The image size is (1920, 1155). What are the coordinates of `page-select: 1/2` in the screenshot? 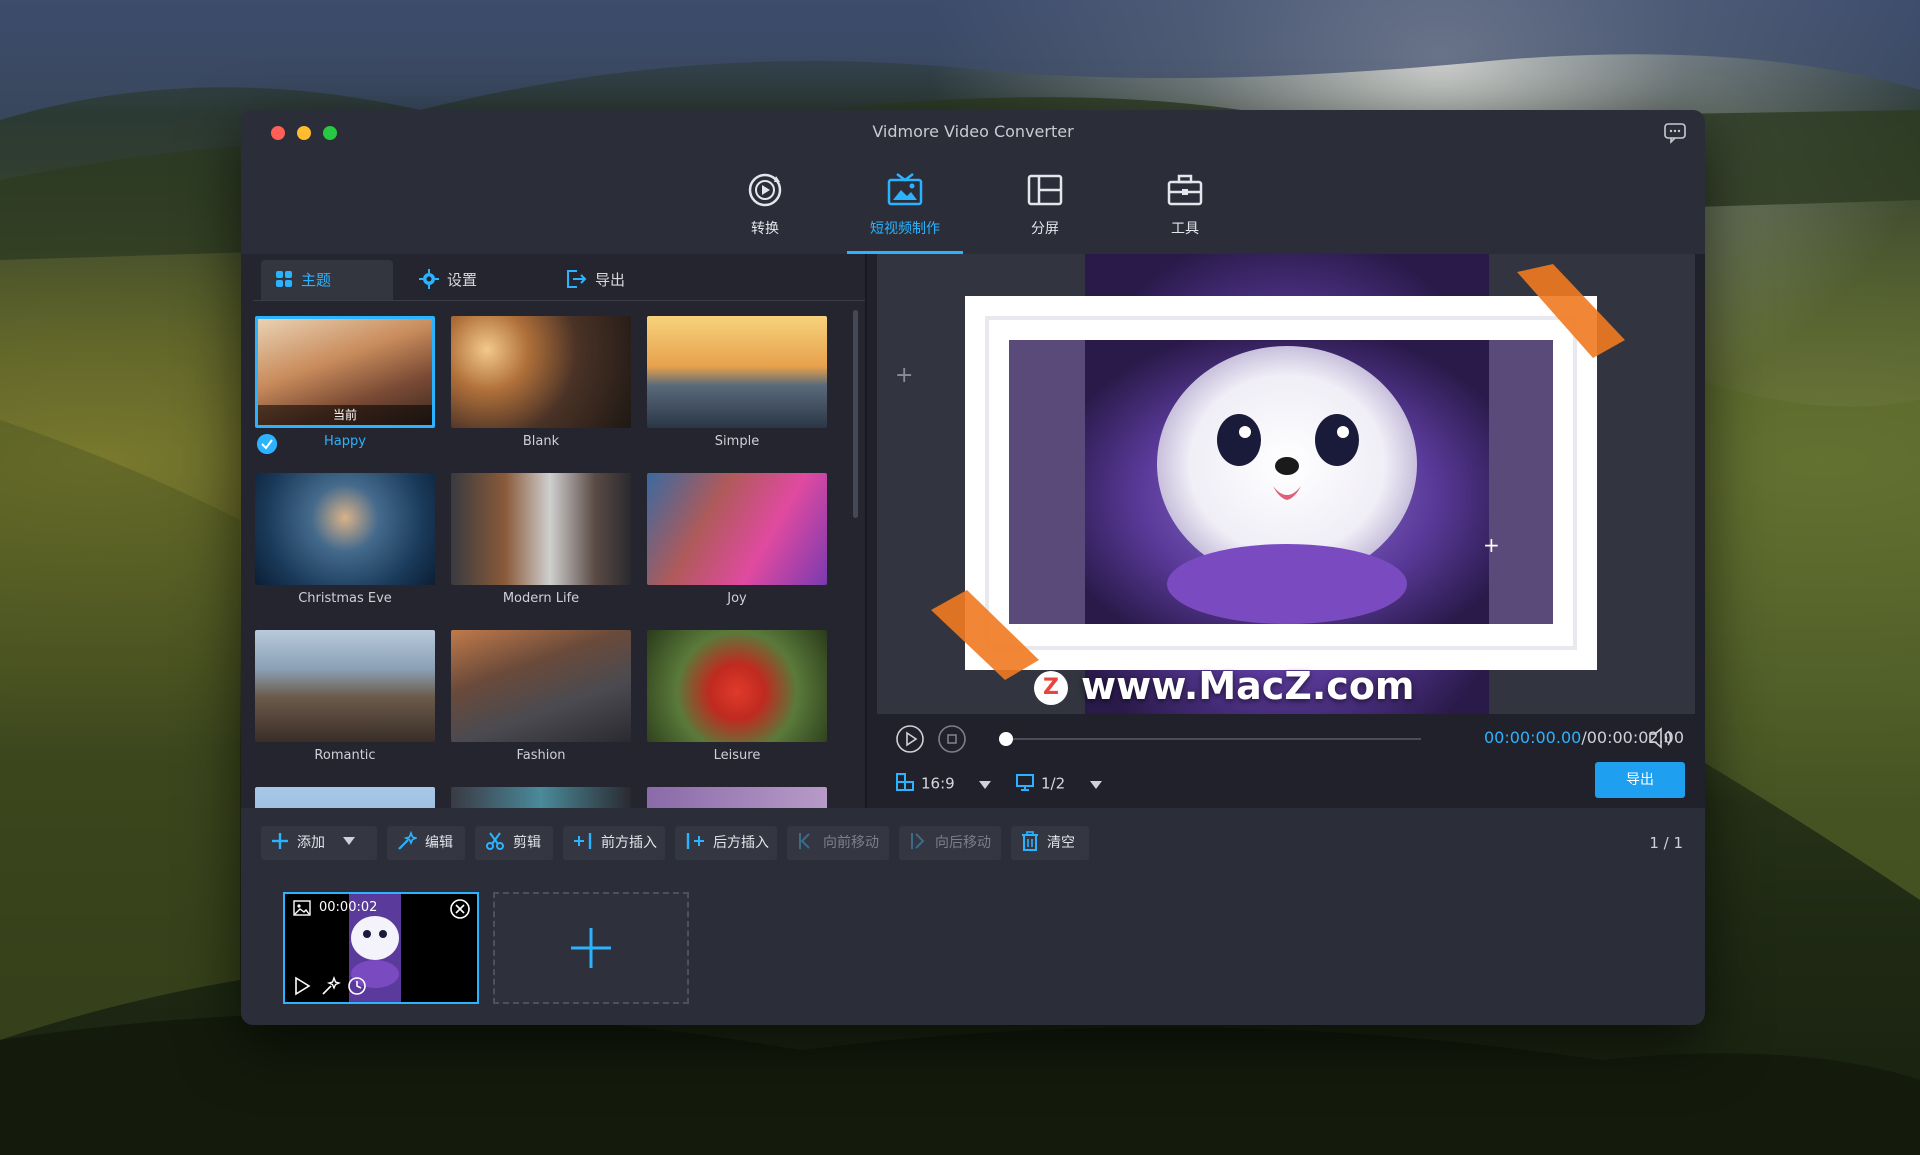 It's located at (1058, 784).